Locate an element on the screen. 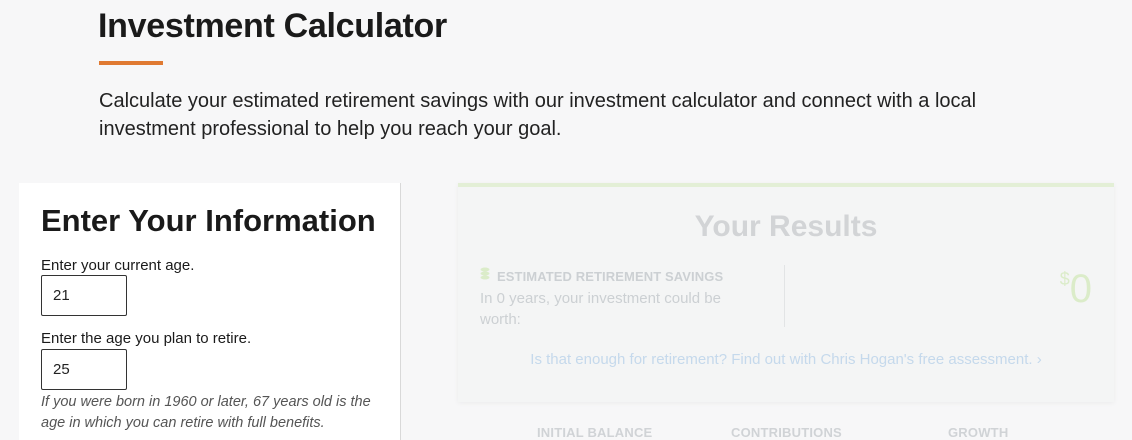 The height and width of the screenshot is (440, 1132). results-divider is located at coordinates (784, 296).